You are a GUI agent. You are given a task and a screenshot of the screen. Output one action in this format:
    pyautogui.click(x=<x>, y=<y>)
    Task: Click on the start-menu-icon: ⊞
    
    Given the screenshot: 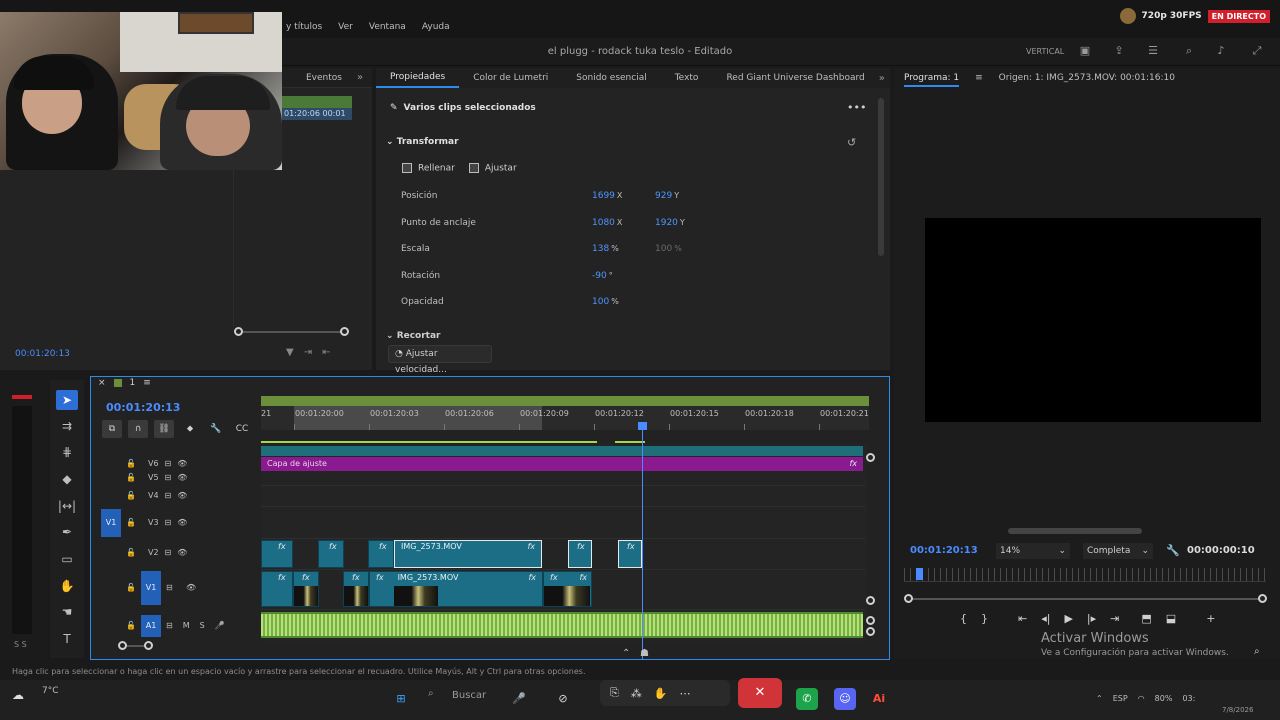 What is the action you would take?
    pyautogui.click(x=401, y=699)
    